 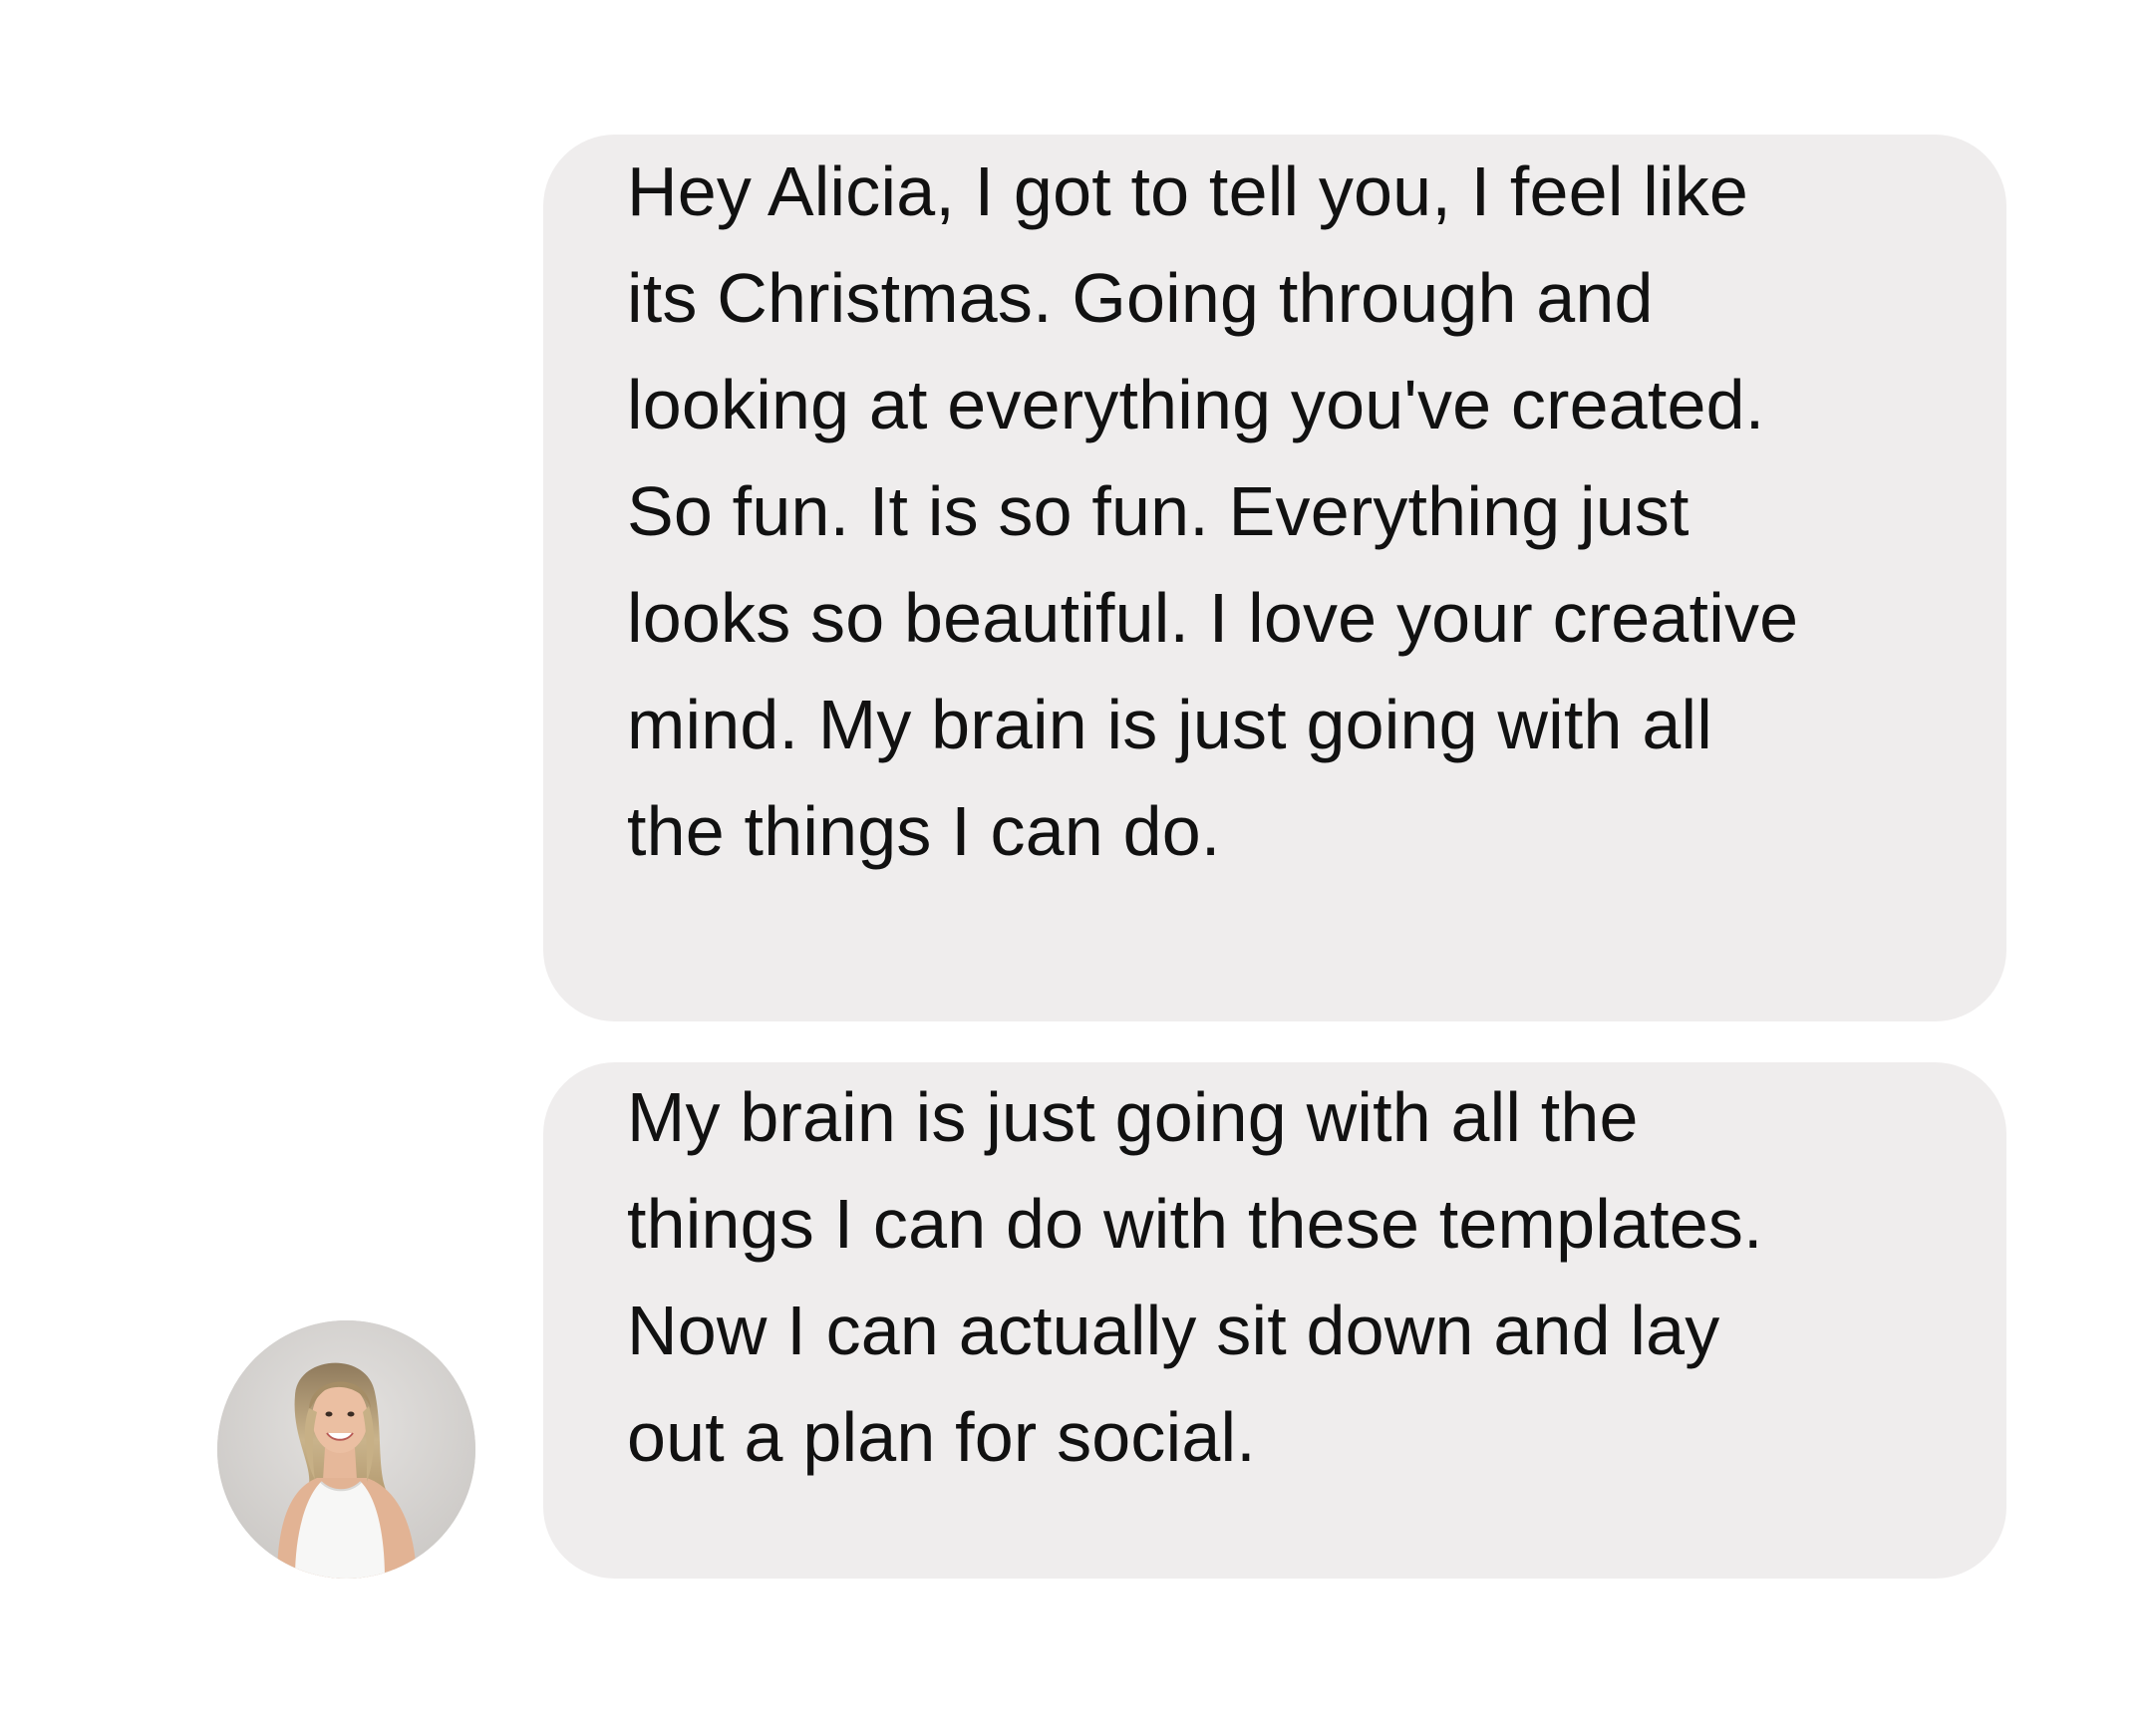 I want to click on message-line: So fun. It is so fun. Everything just, so click(x=1158, y=511).